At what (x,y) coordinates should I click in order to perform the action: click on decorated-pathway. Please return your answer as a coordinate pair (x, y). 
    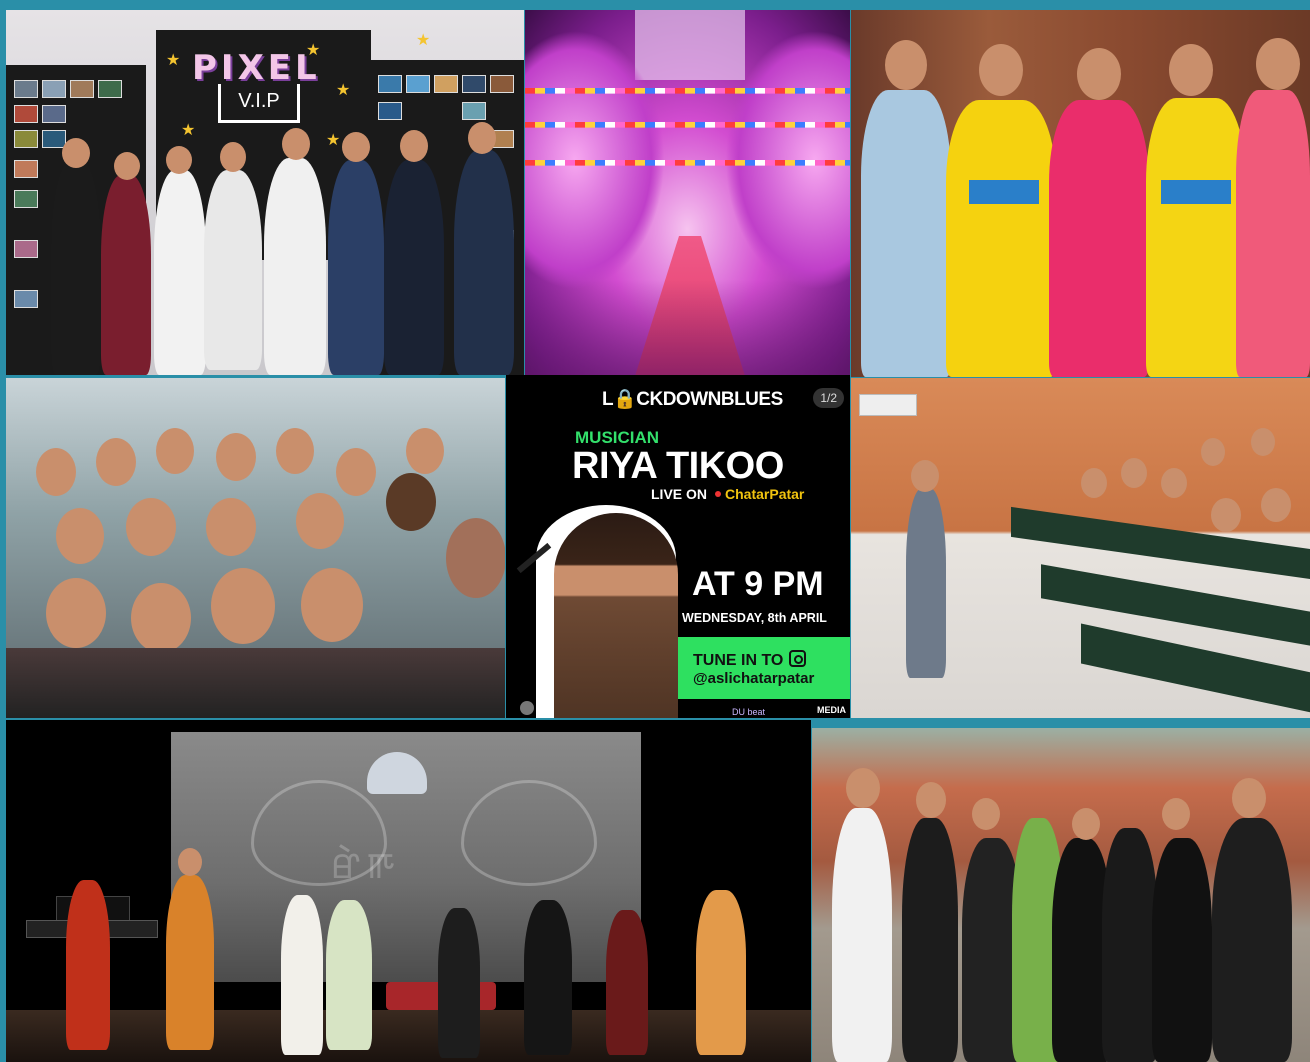
    Looking at the image, I should click on (687, 192).